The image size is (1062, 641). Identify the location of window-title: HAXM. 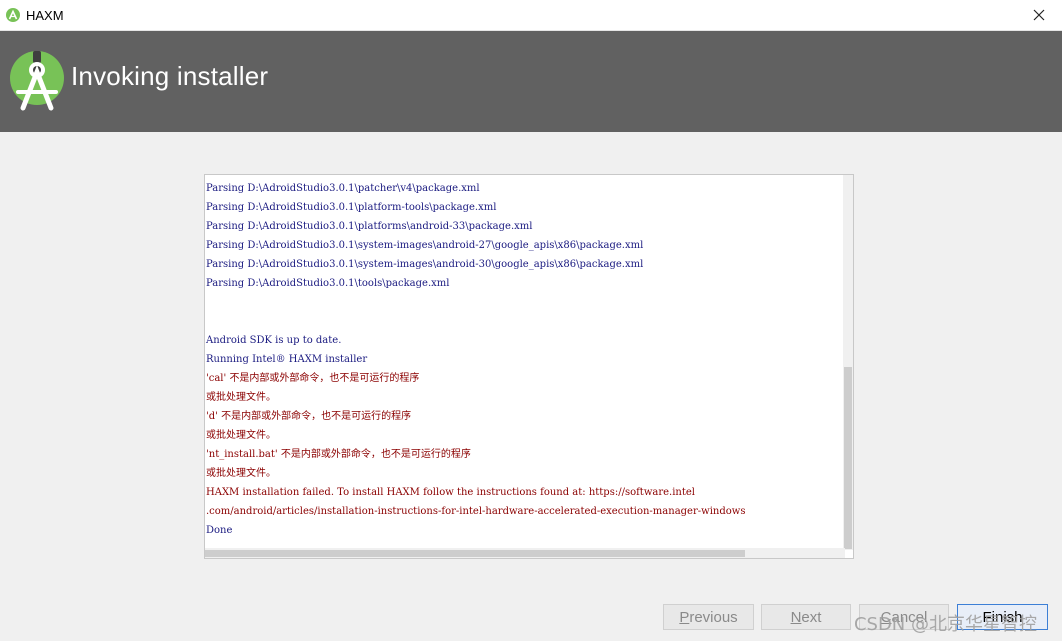
(45, 15).